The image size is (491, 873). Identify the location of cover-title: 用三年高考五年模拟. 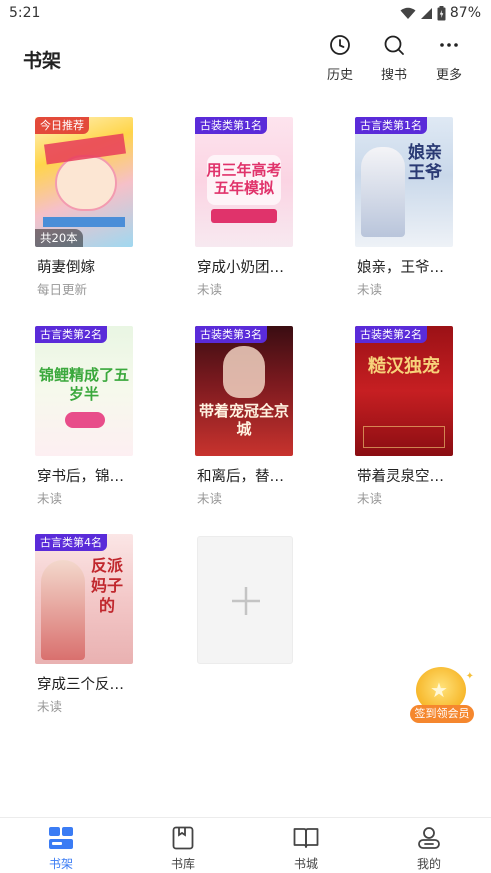
(244, 179).